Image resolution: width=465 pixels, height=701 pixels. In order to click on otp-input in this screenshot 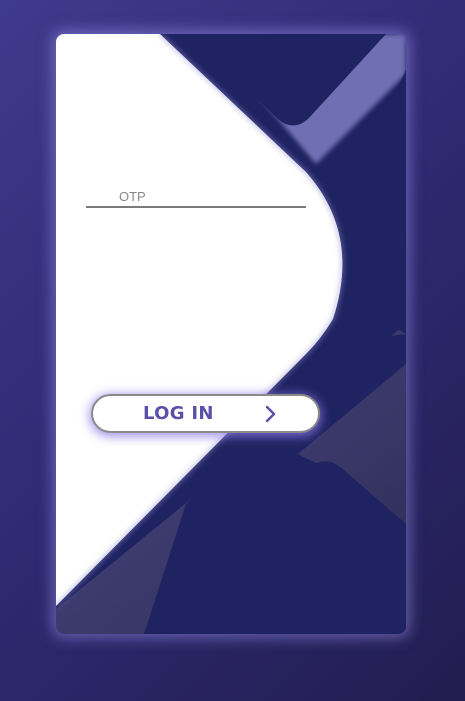, I will do `click(196, 197)`.